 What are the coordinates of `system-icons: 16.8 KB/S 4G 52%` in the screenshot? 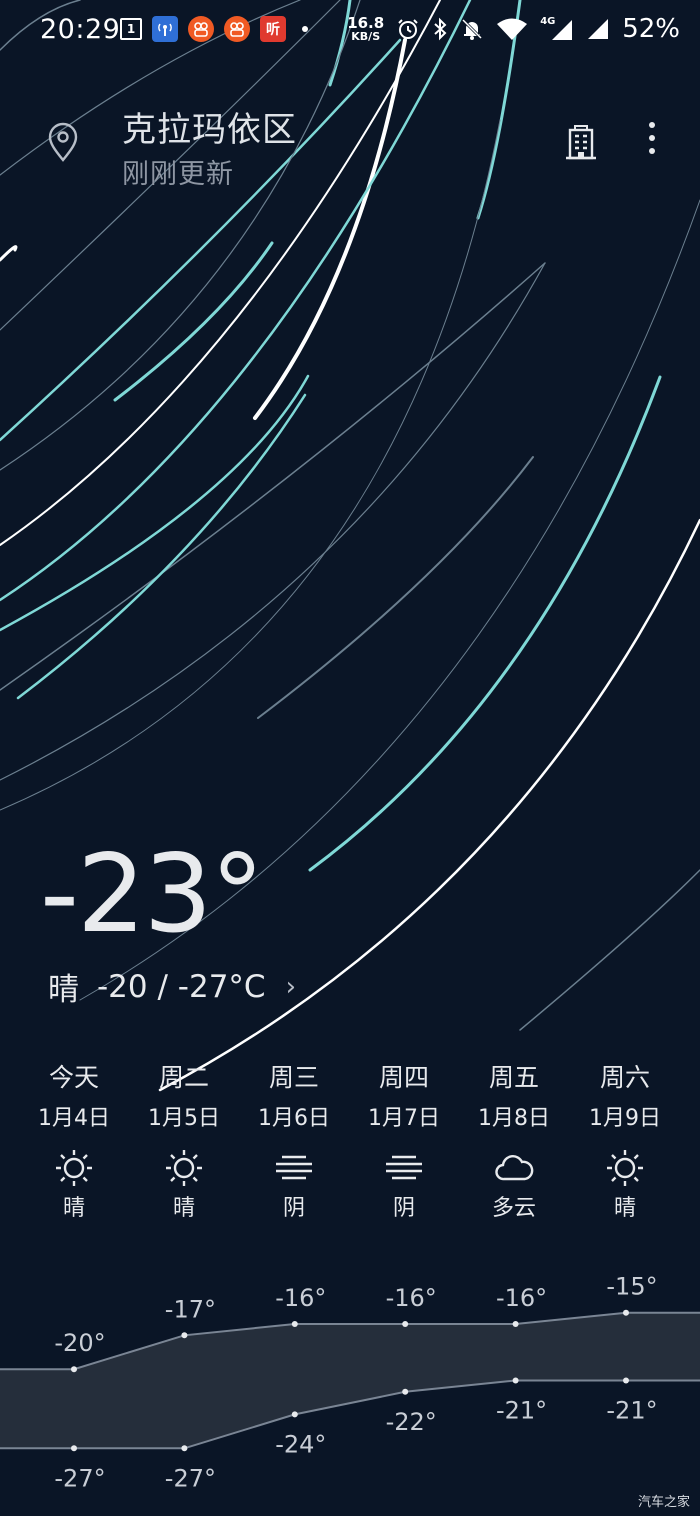 It's located at (513, 29).